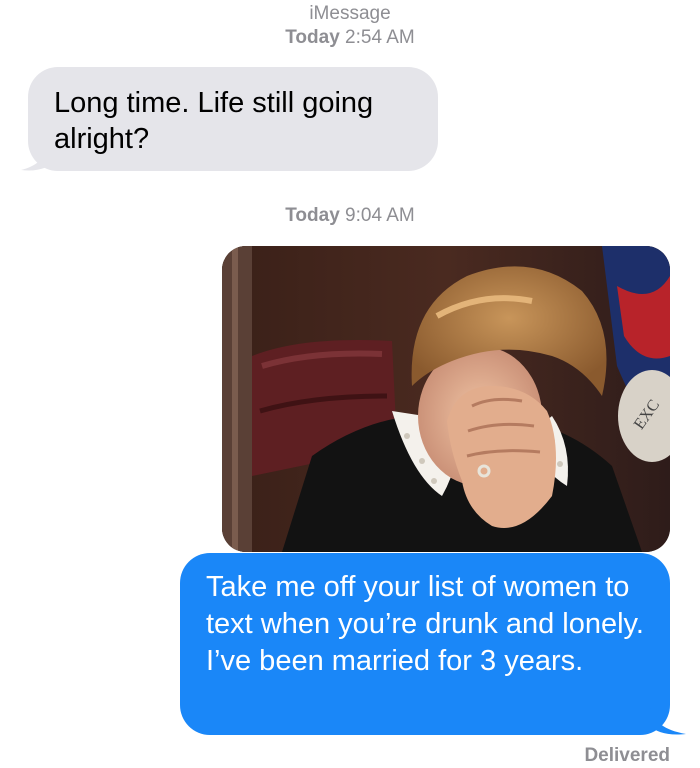  What do you see at coordinates (214, 121) in the screenshot?
I see `incoming-message-text: Long time. Life still going alright?` at bounding box center [214, 121].